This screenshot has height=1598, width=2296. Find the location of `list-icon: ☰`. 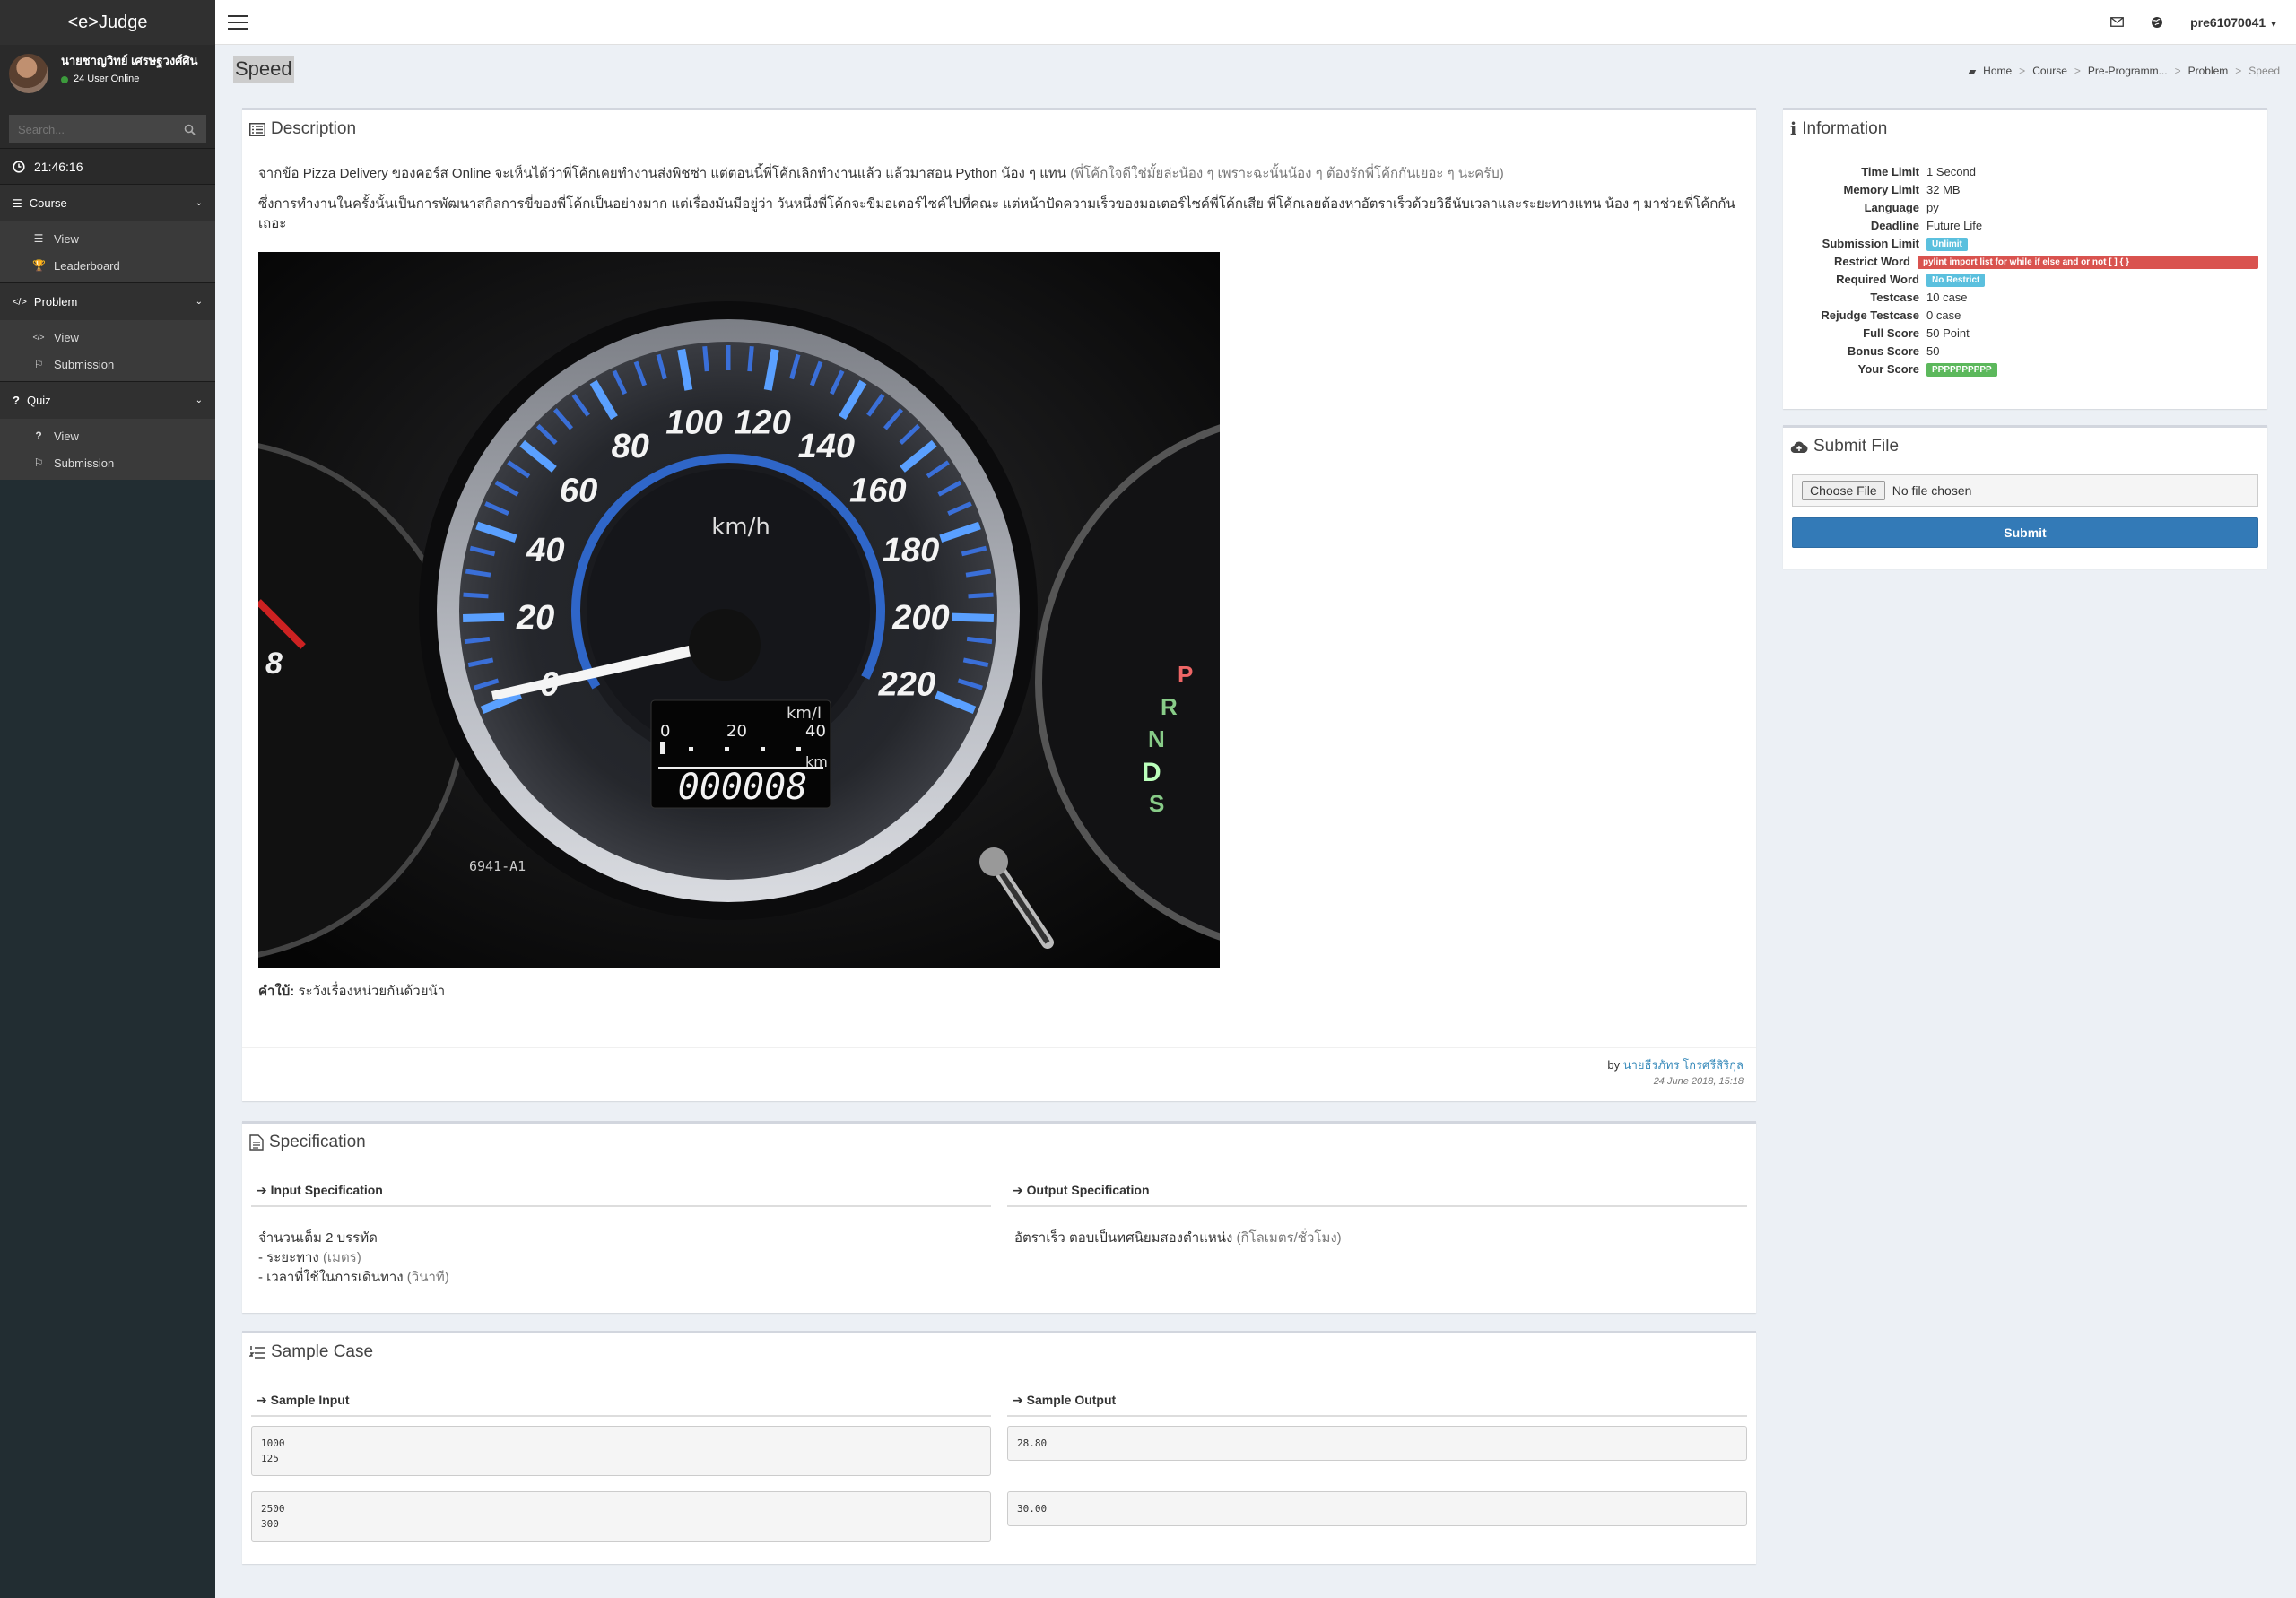

list-icon: ☰ is located at coordinates (38, 239).